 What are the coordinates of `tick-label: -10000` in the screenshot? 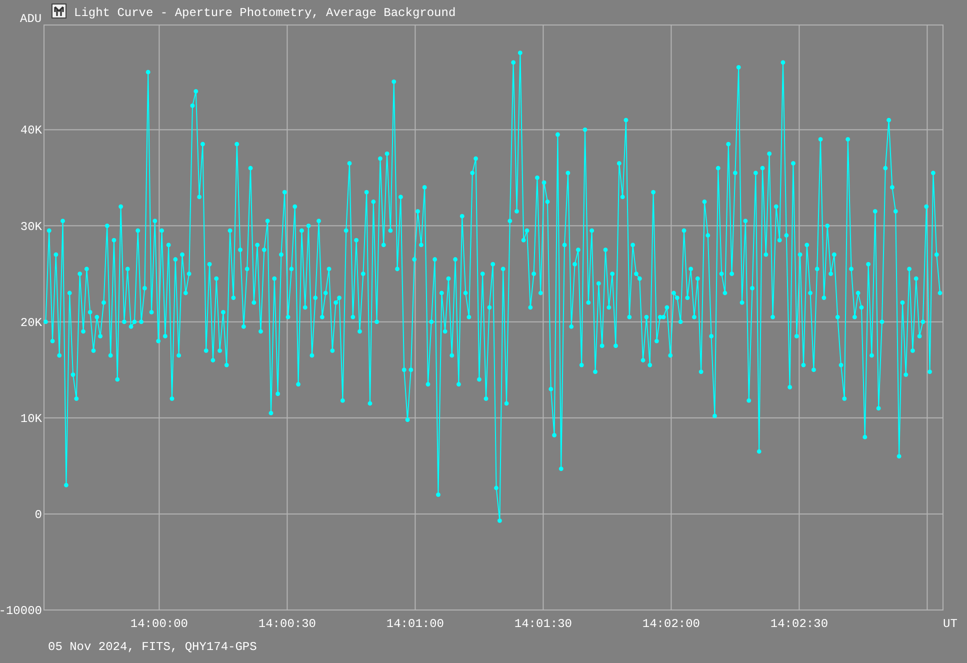 It's located at (21, 611).